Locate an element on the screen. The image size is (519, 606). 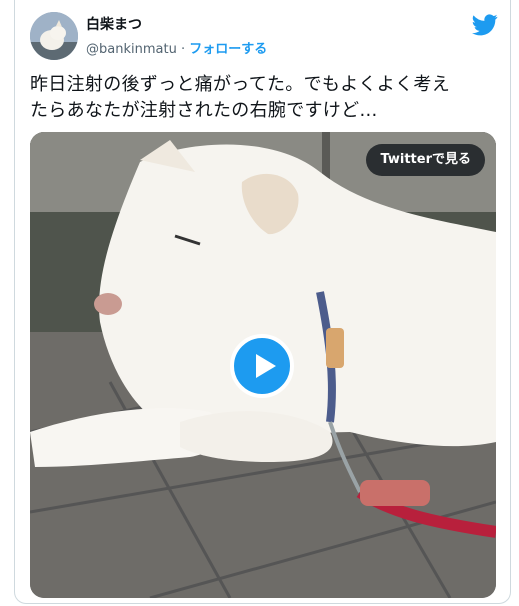
follow-link: フォローする is located at coordinates (228, 49).